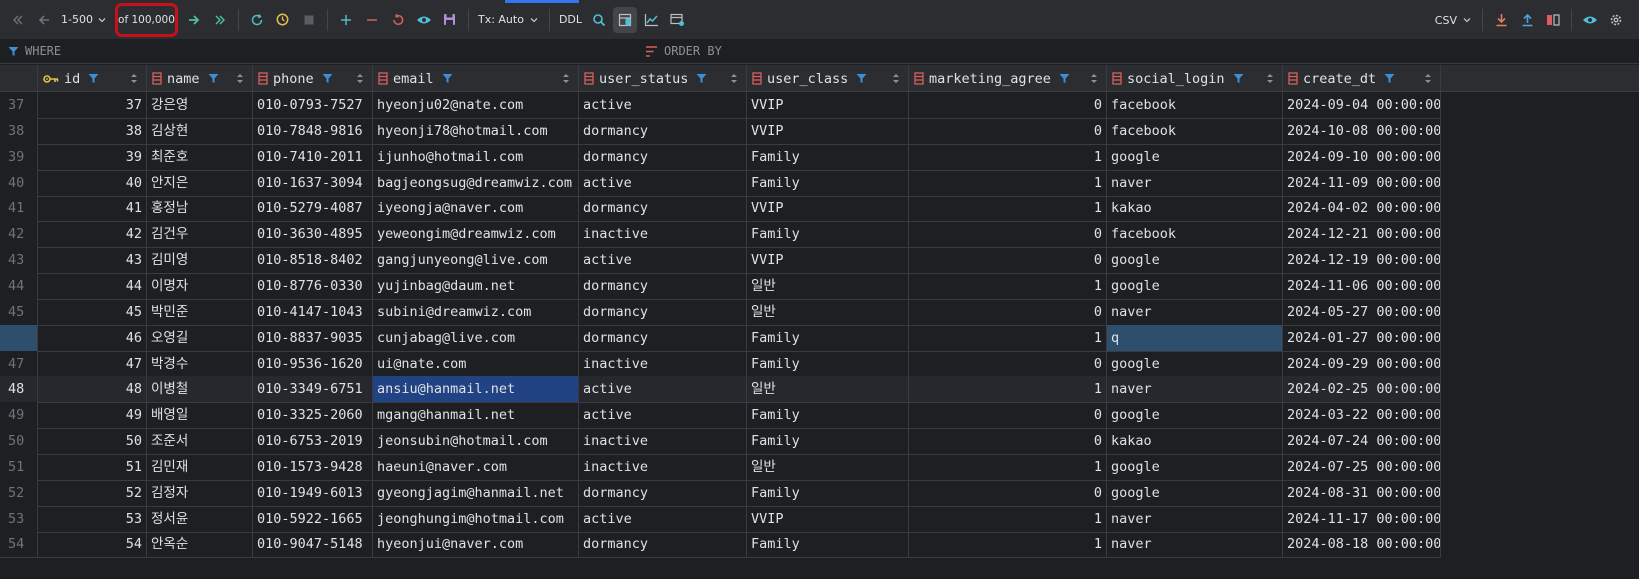  Describe the element at coordinates (92, 442) in the screenshot. I see `cell-id: 50` at that location.